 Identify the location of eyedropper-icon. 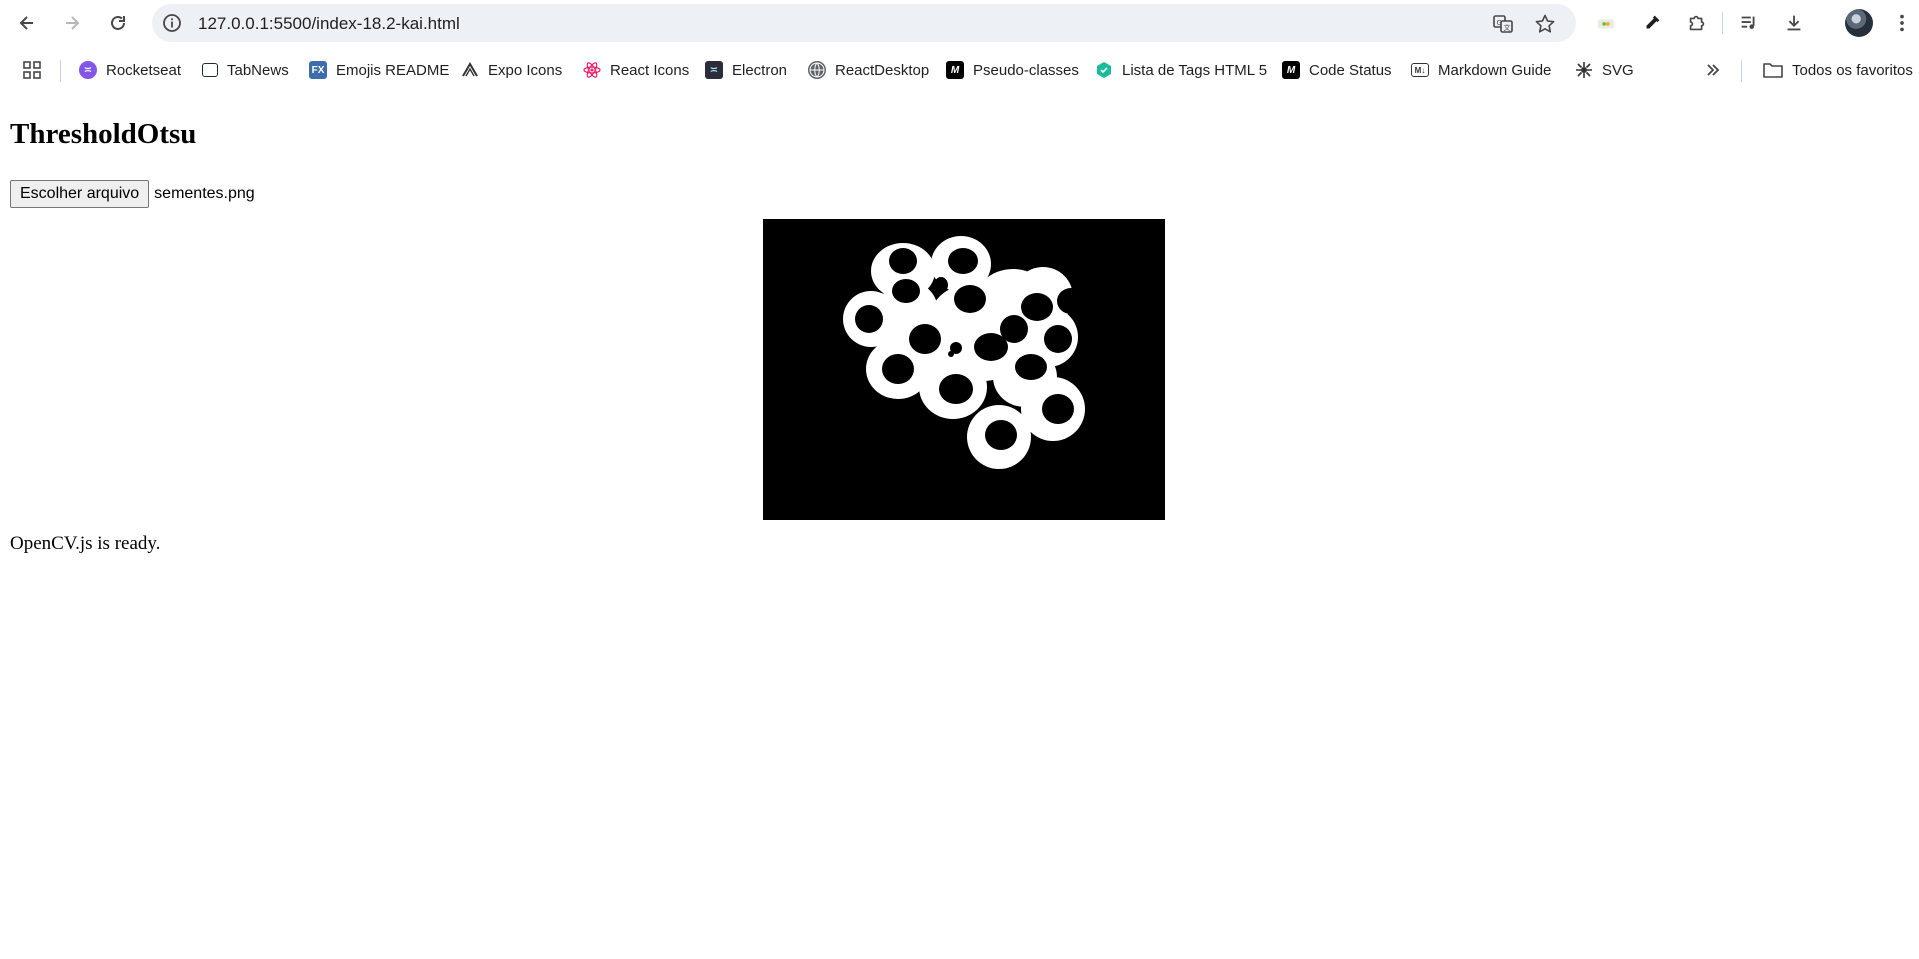
(1652, 23).